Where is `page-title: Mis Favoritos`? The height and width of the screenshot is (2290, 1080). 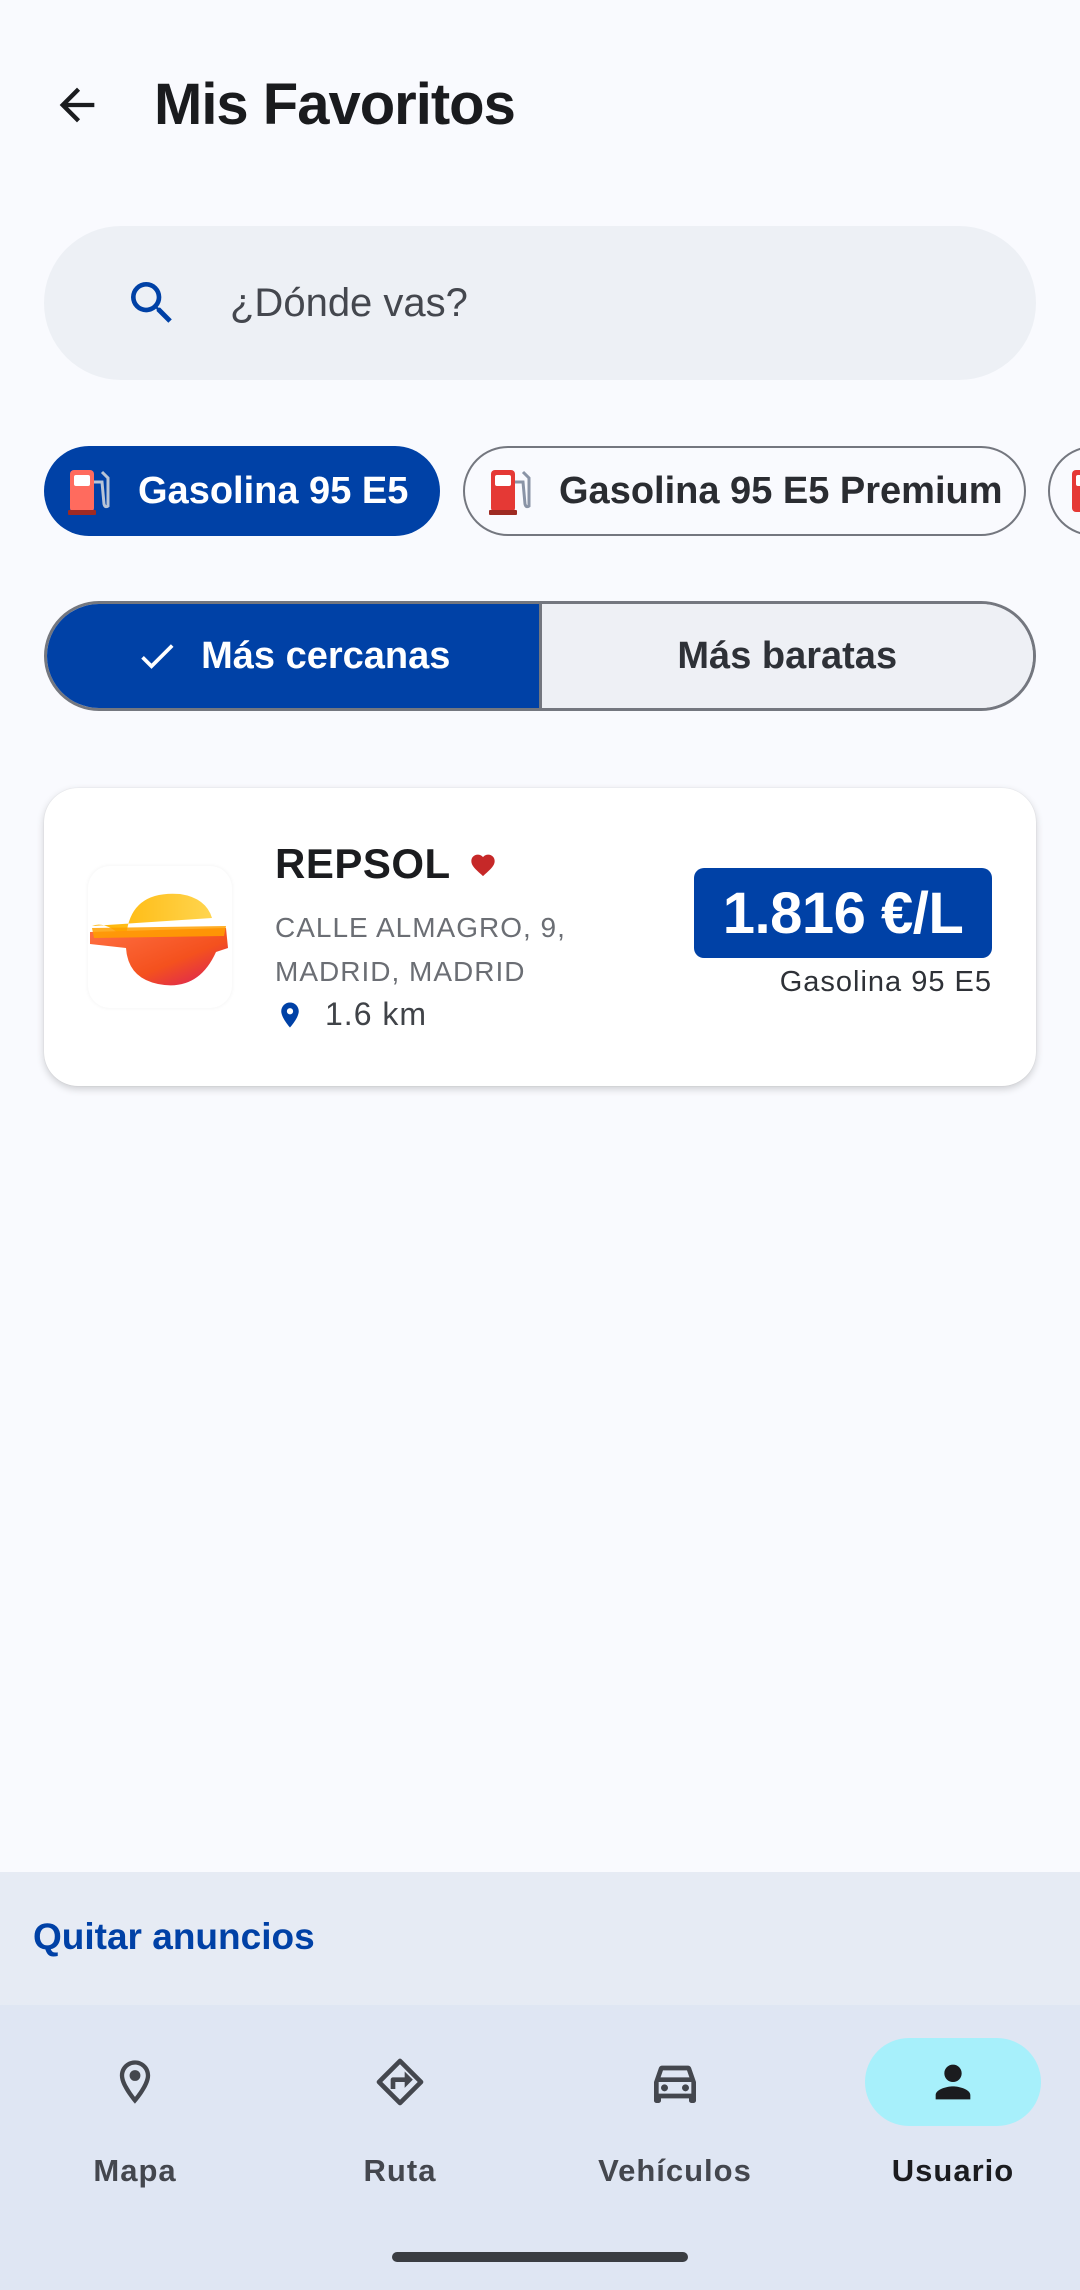 page-title: Mis Favoritos is located at coordinates (335, 104).